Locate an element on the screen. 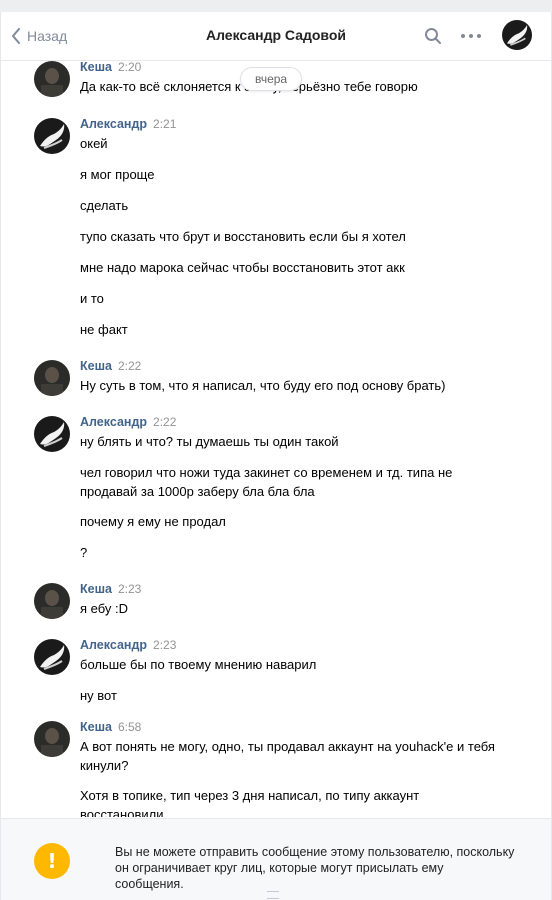  message-time: 6:58 is located at coordinates (129, 727).